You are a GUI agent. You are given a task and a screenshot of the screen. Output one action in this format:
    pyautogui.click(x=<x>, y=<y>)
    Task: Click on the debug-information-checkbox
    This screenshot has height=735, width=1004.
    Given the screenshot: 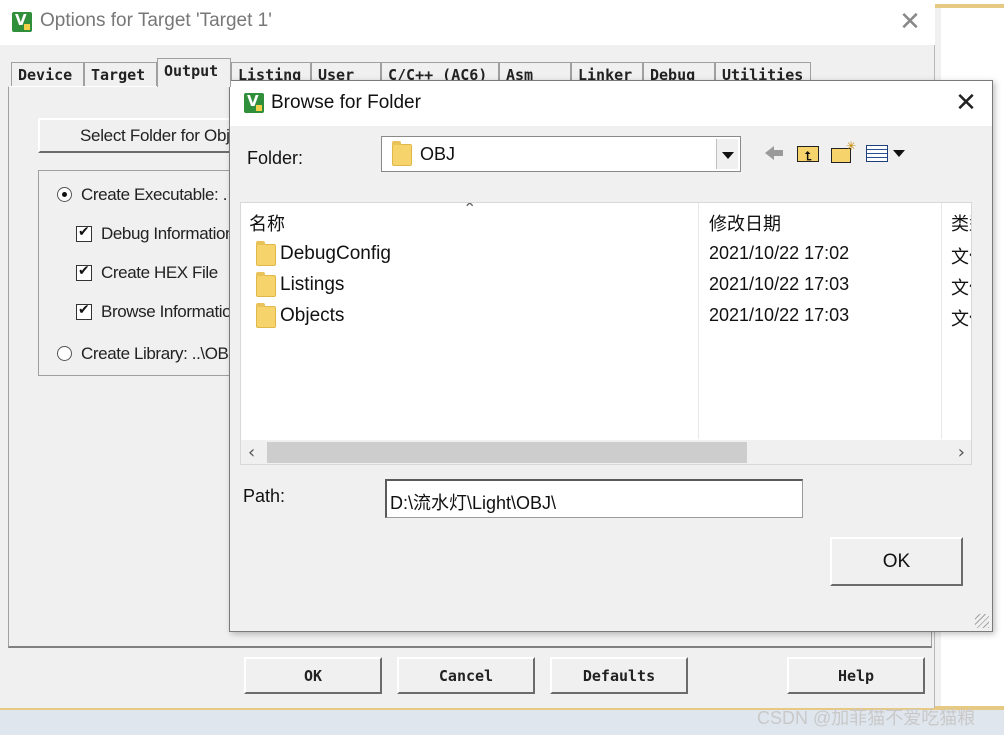 What is the action you would take?
    pyautogui.click(x=84, y=233)
    